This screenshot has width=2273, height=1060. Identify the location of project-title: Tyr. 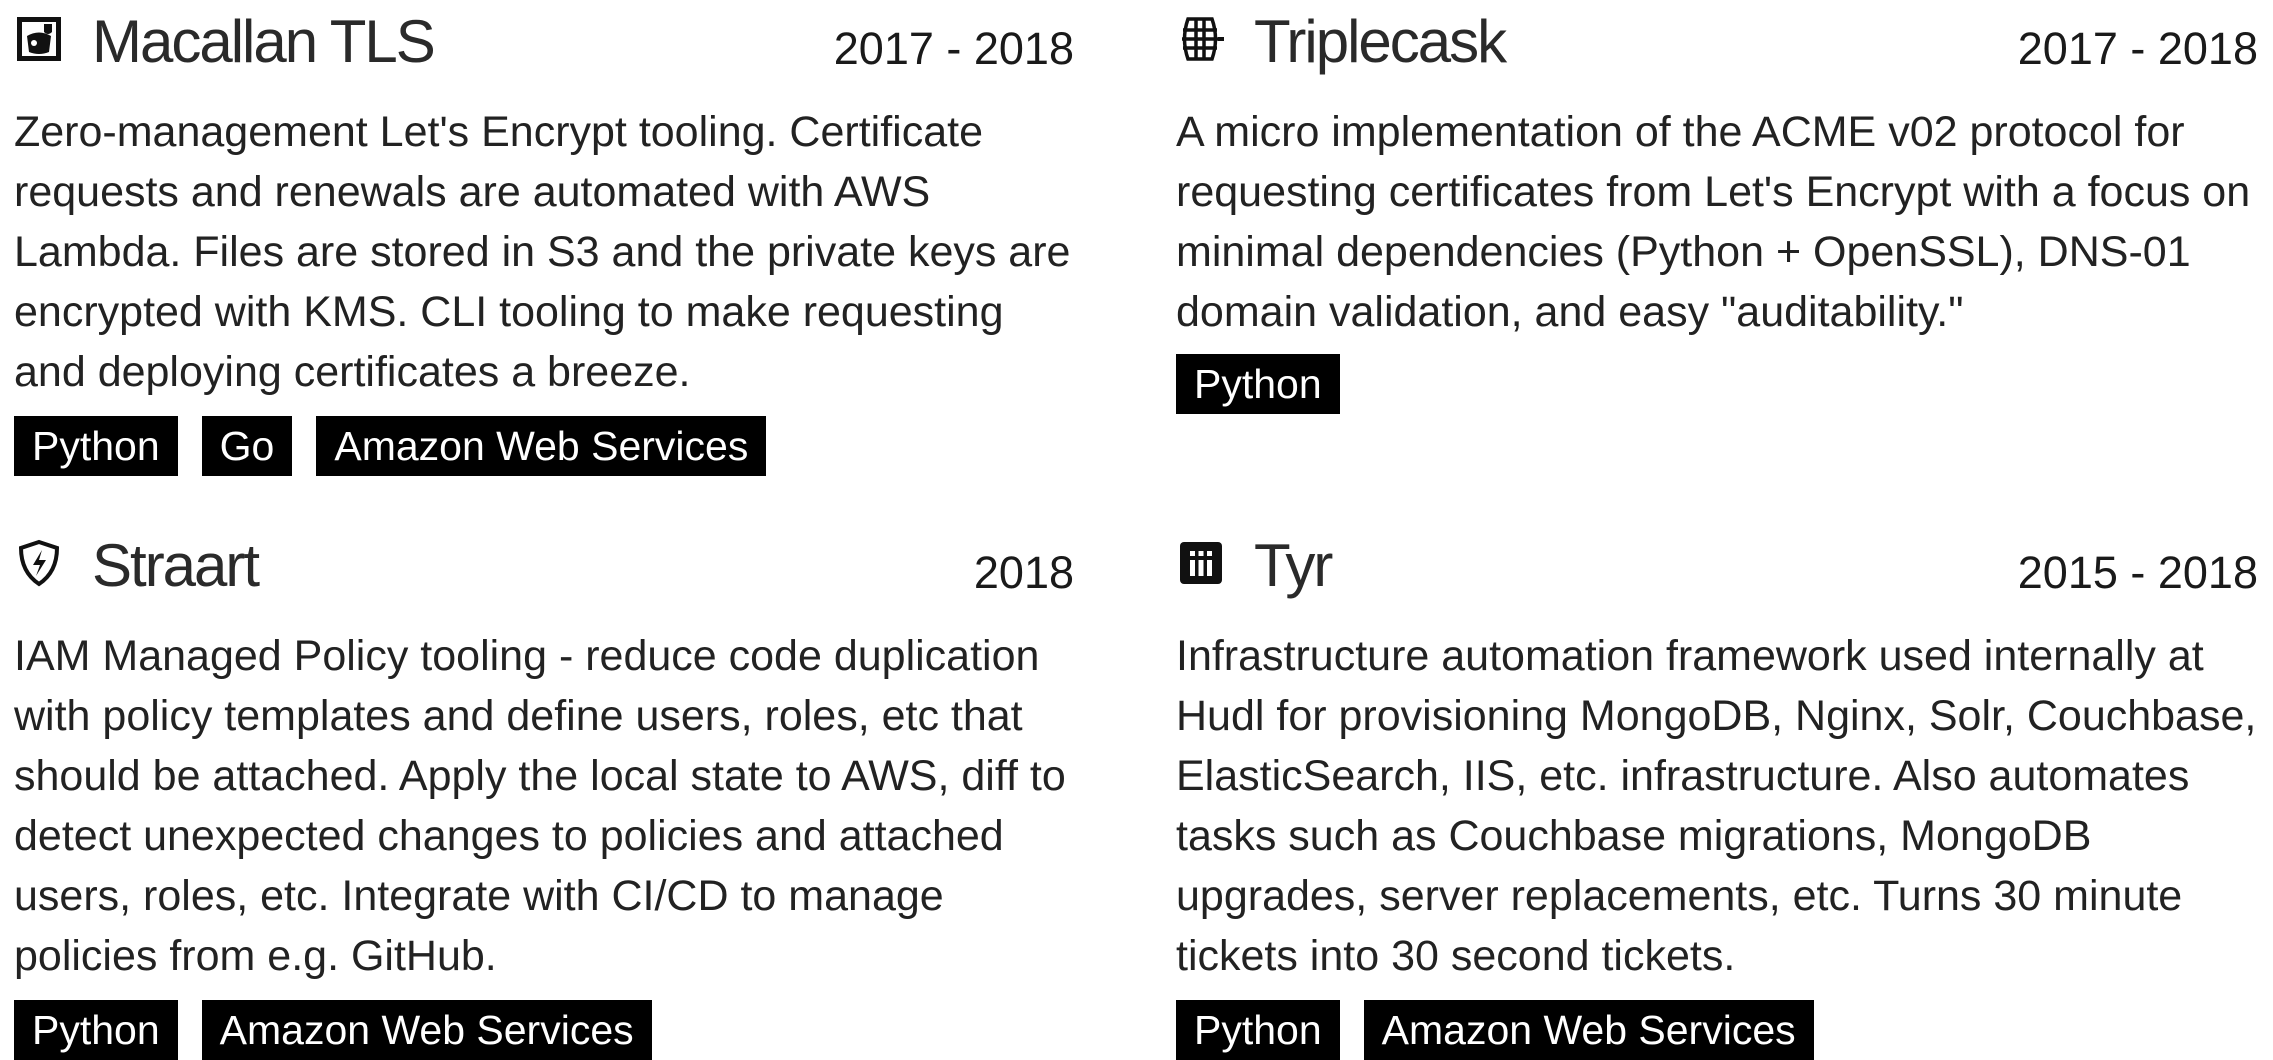
(1293, 565).